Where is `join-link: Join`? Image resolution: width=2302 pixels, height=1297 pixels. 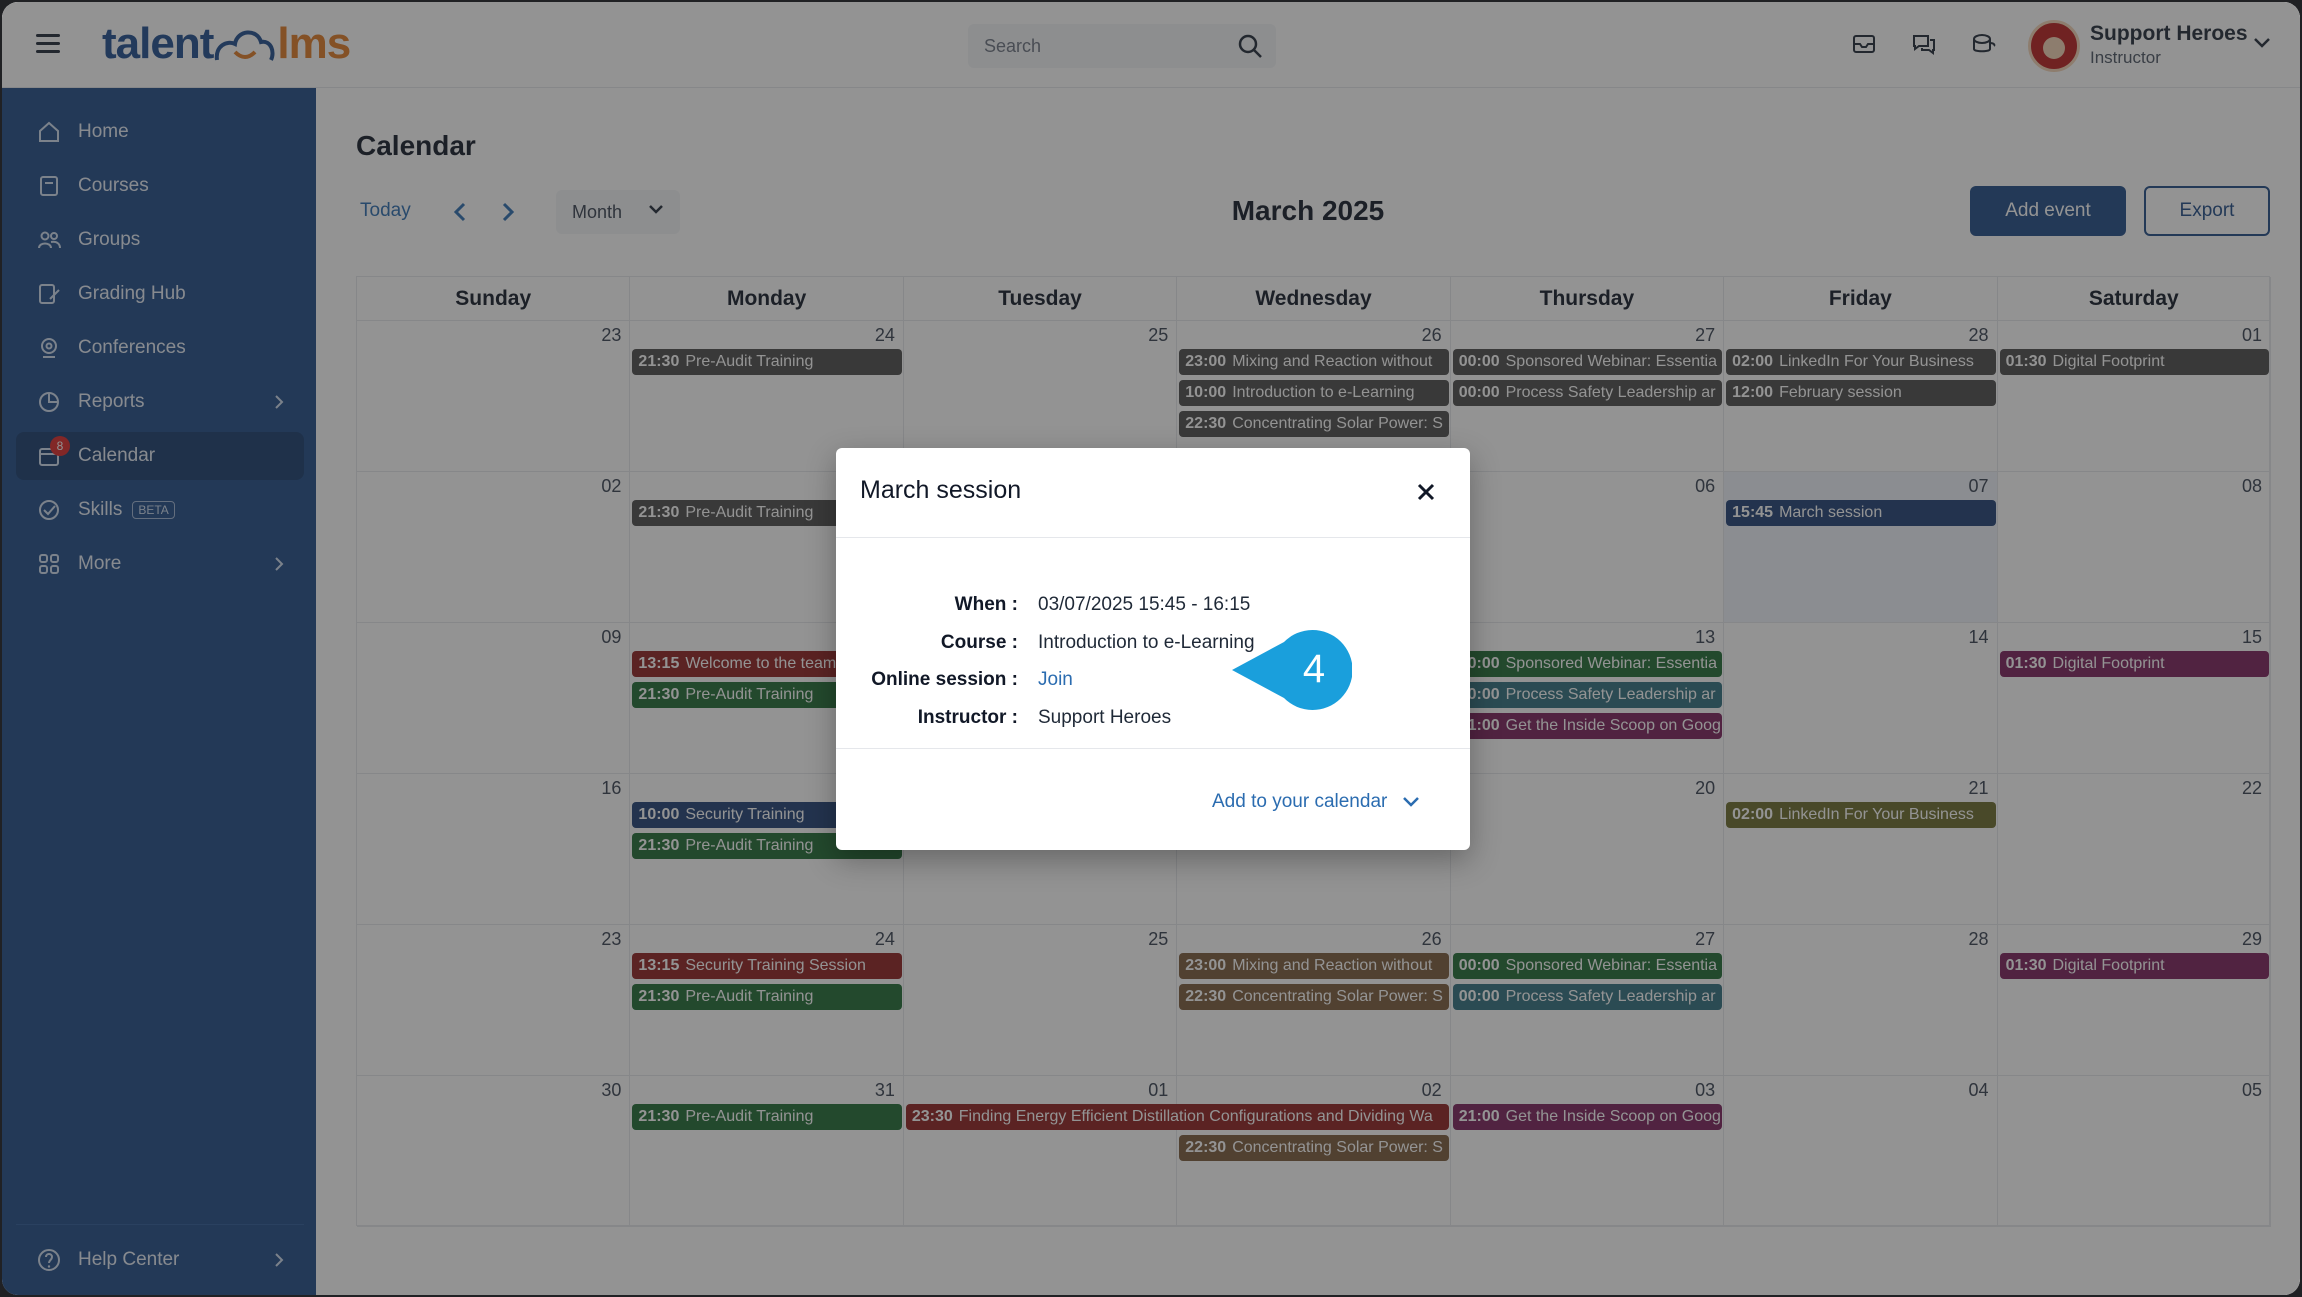 join-link: Join is located at coordinates (1055, 680).